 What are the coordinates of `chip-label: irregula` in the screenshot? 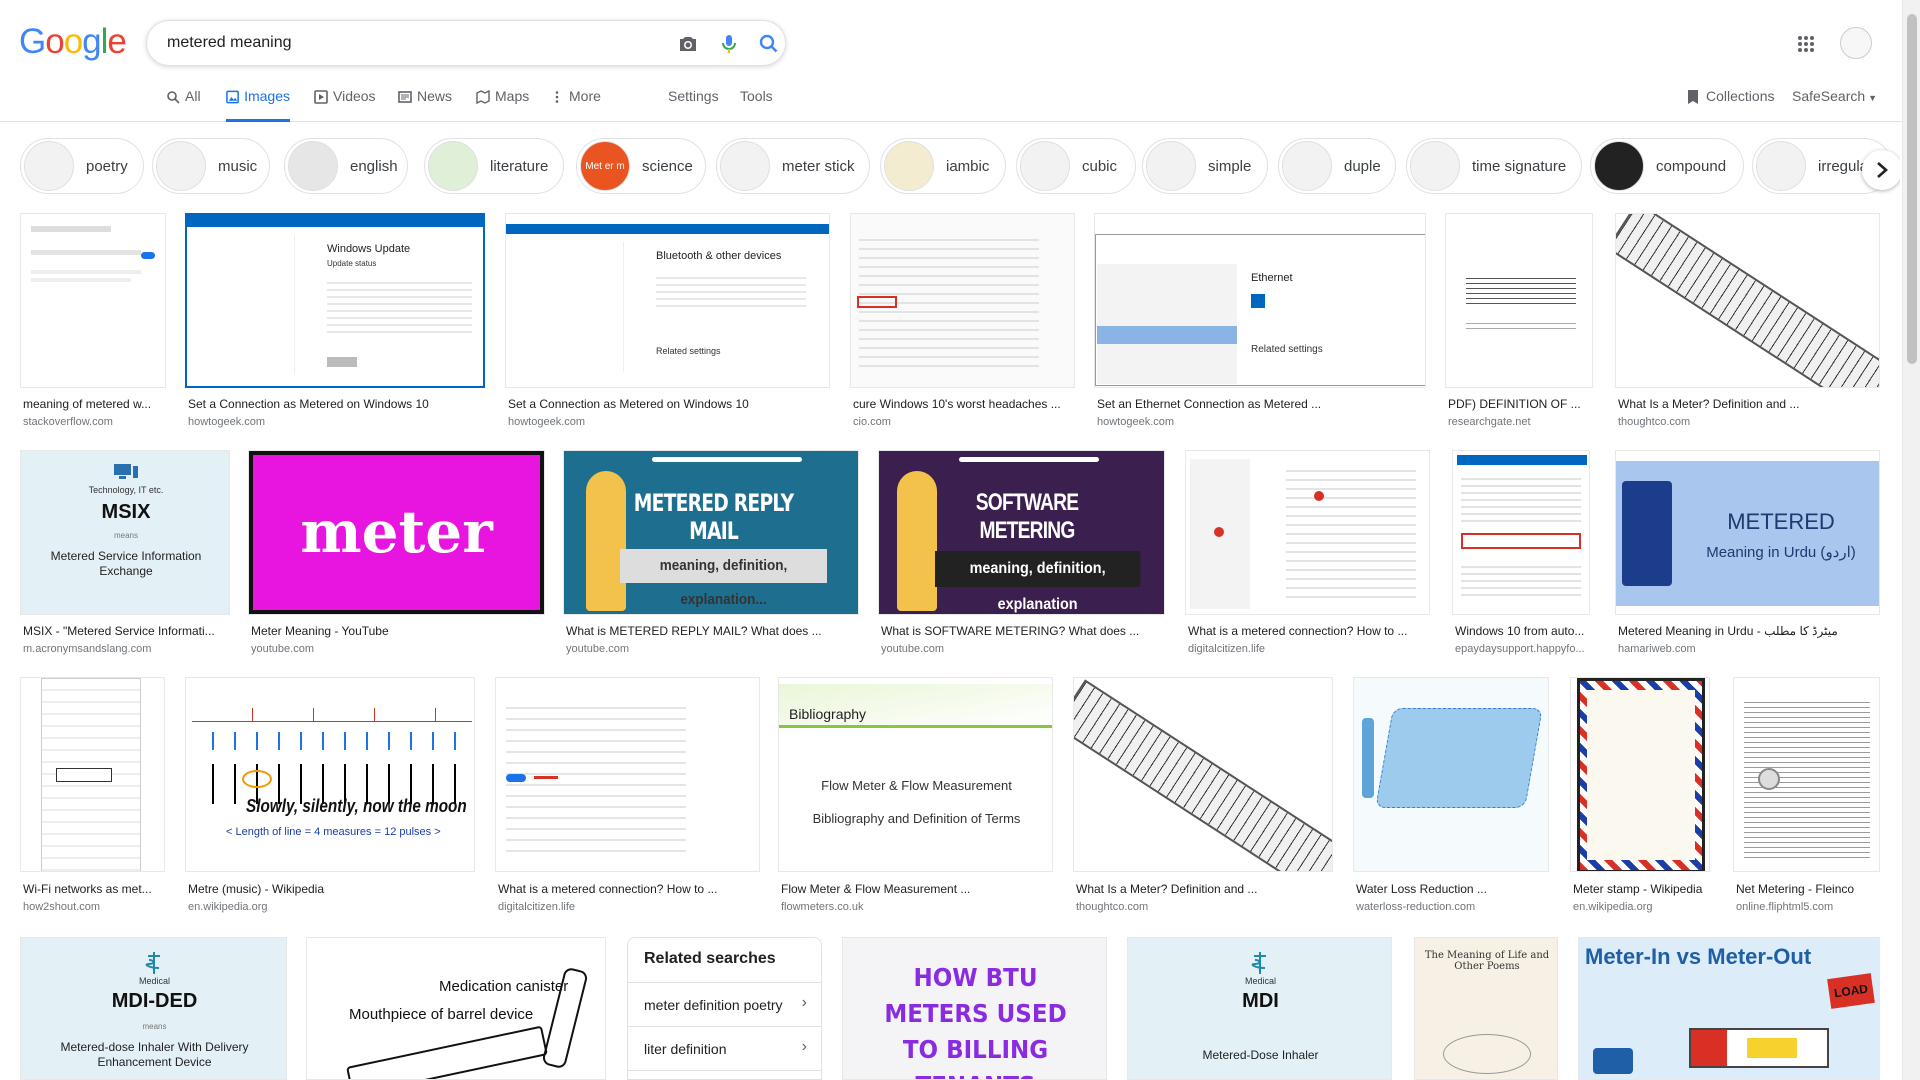 It's located at (1843, 166).